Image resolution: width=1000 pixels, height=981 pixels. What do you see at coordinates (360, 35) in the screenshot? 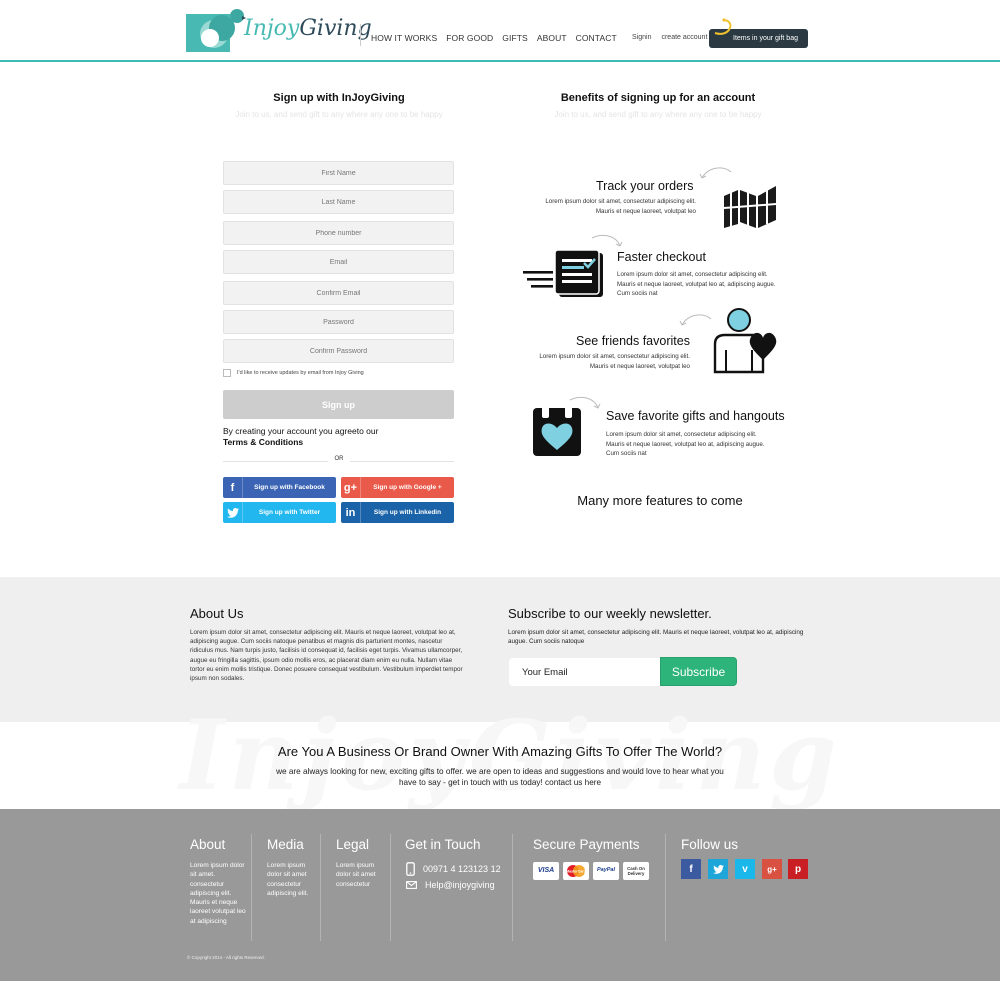
I see `logo-divider` at bounding box center [360, 35].